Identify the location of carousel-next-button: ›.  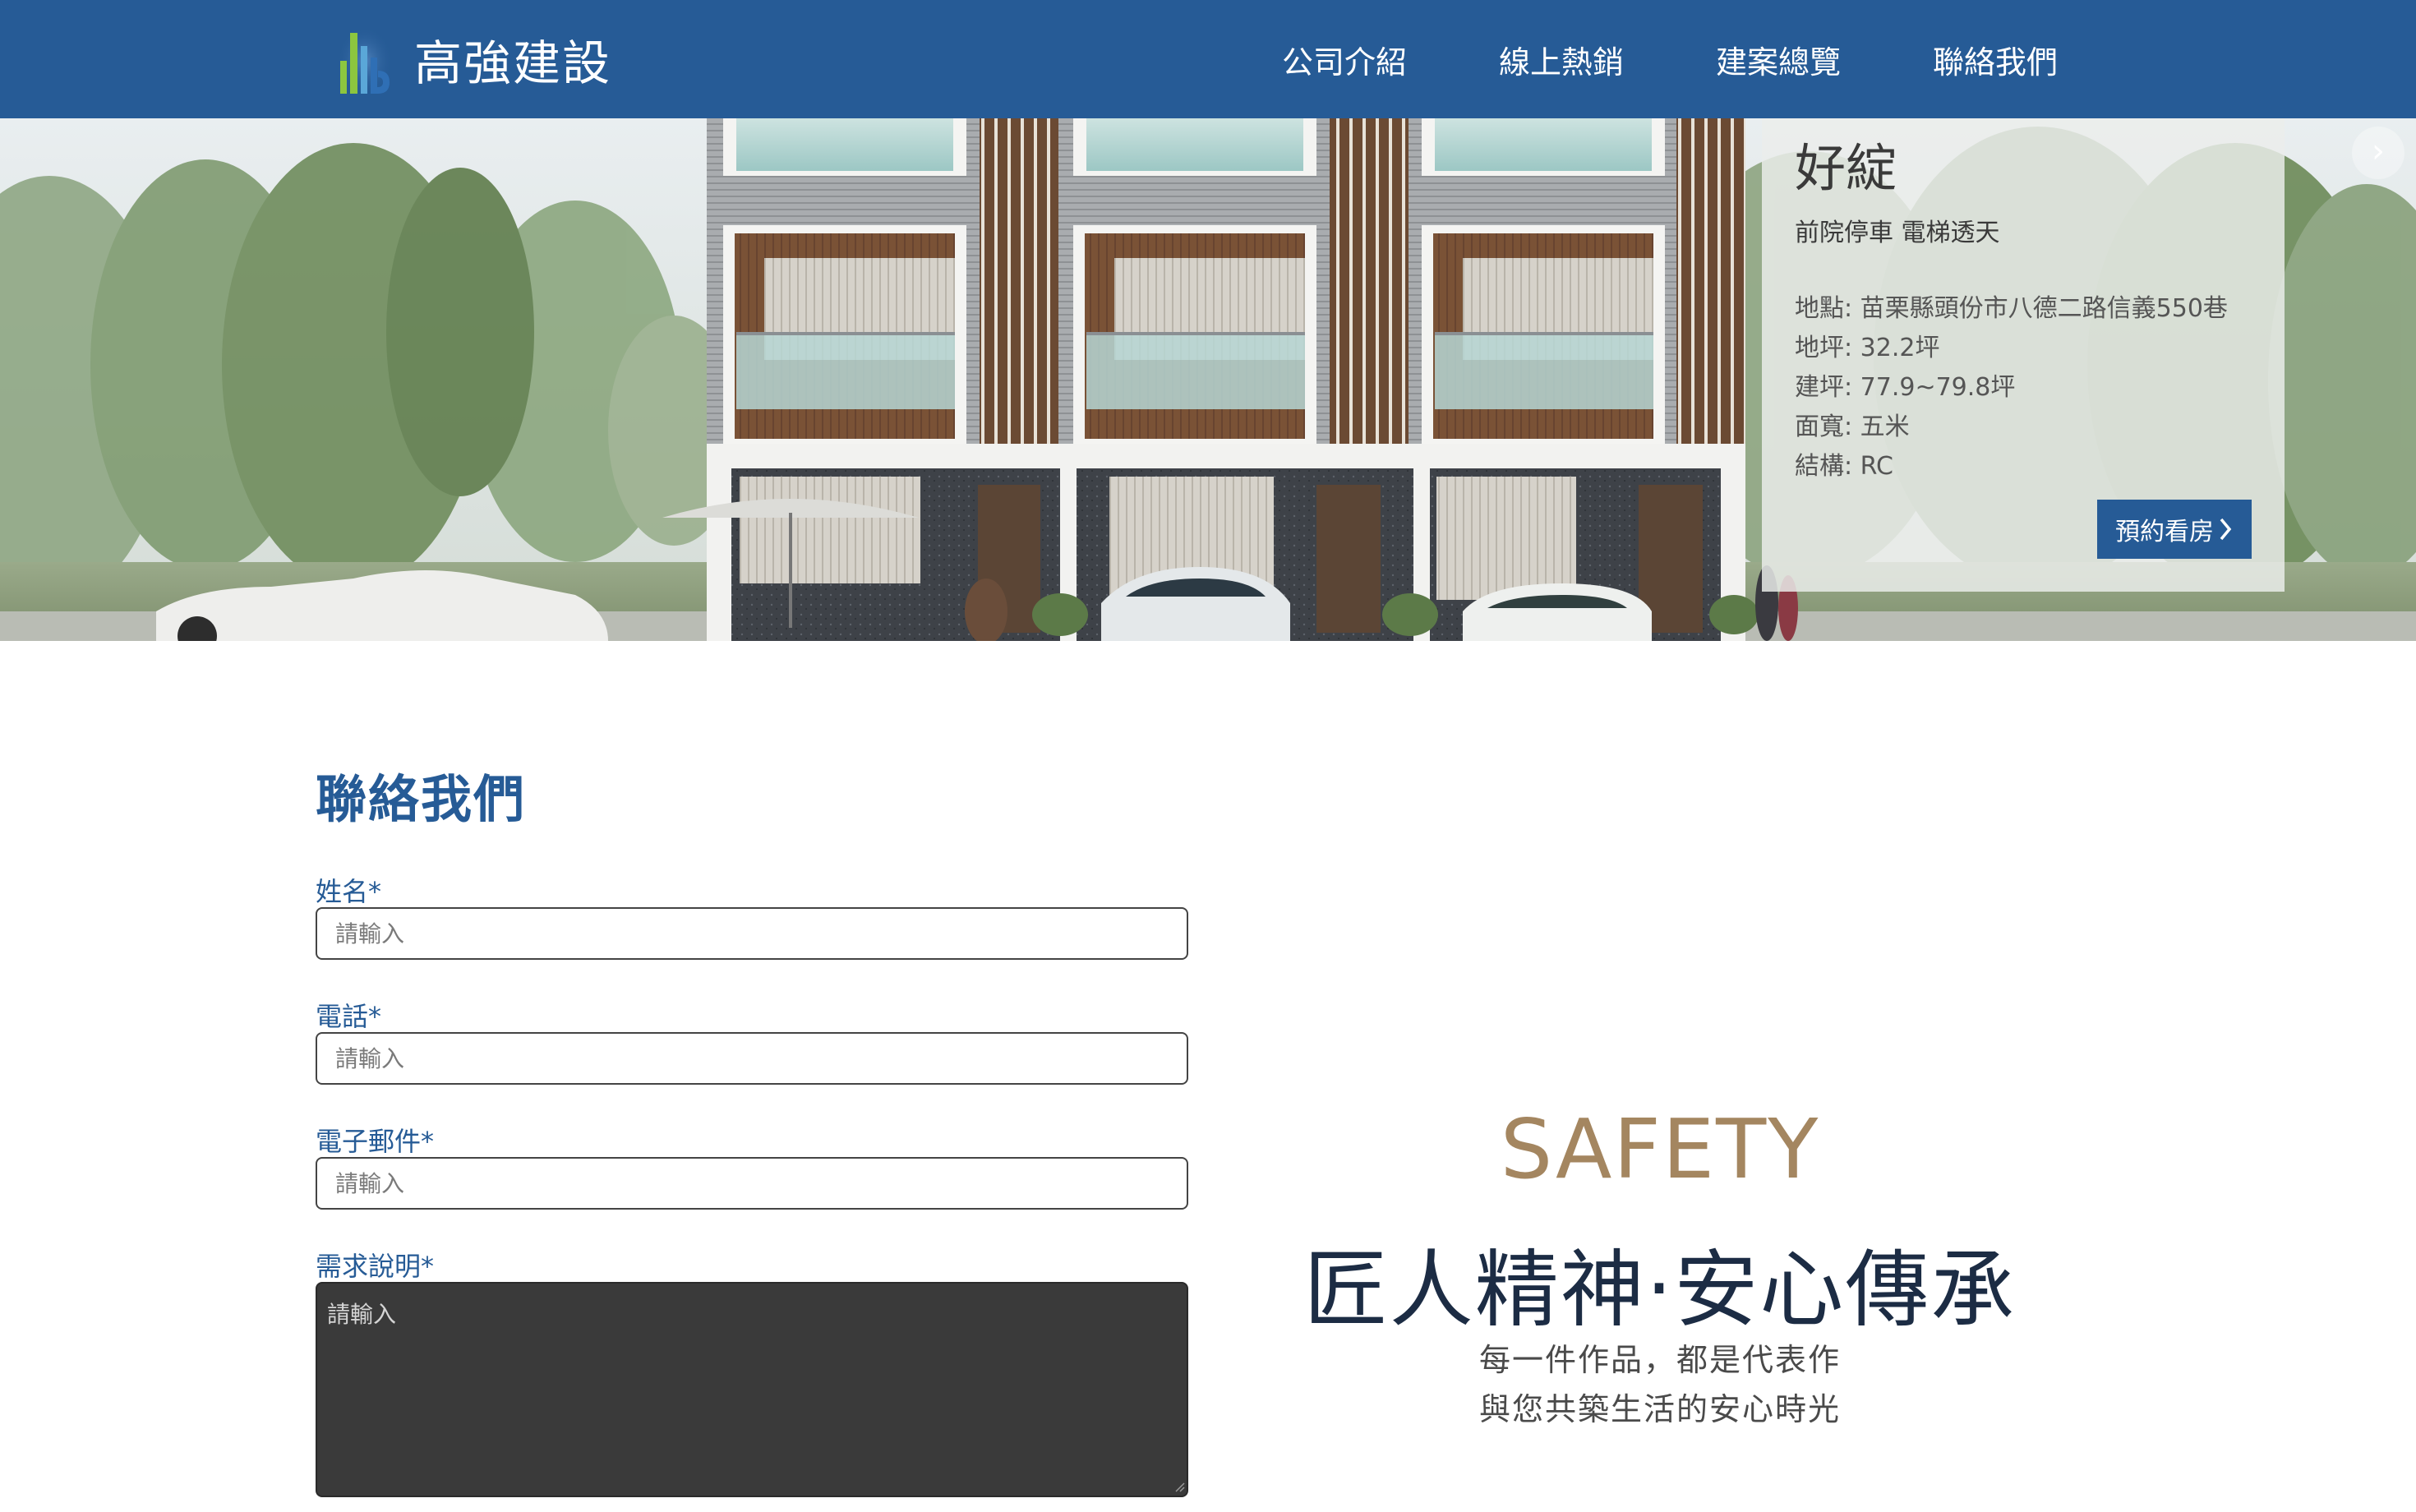
(2378, 153).